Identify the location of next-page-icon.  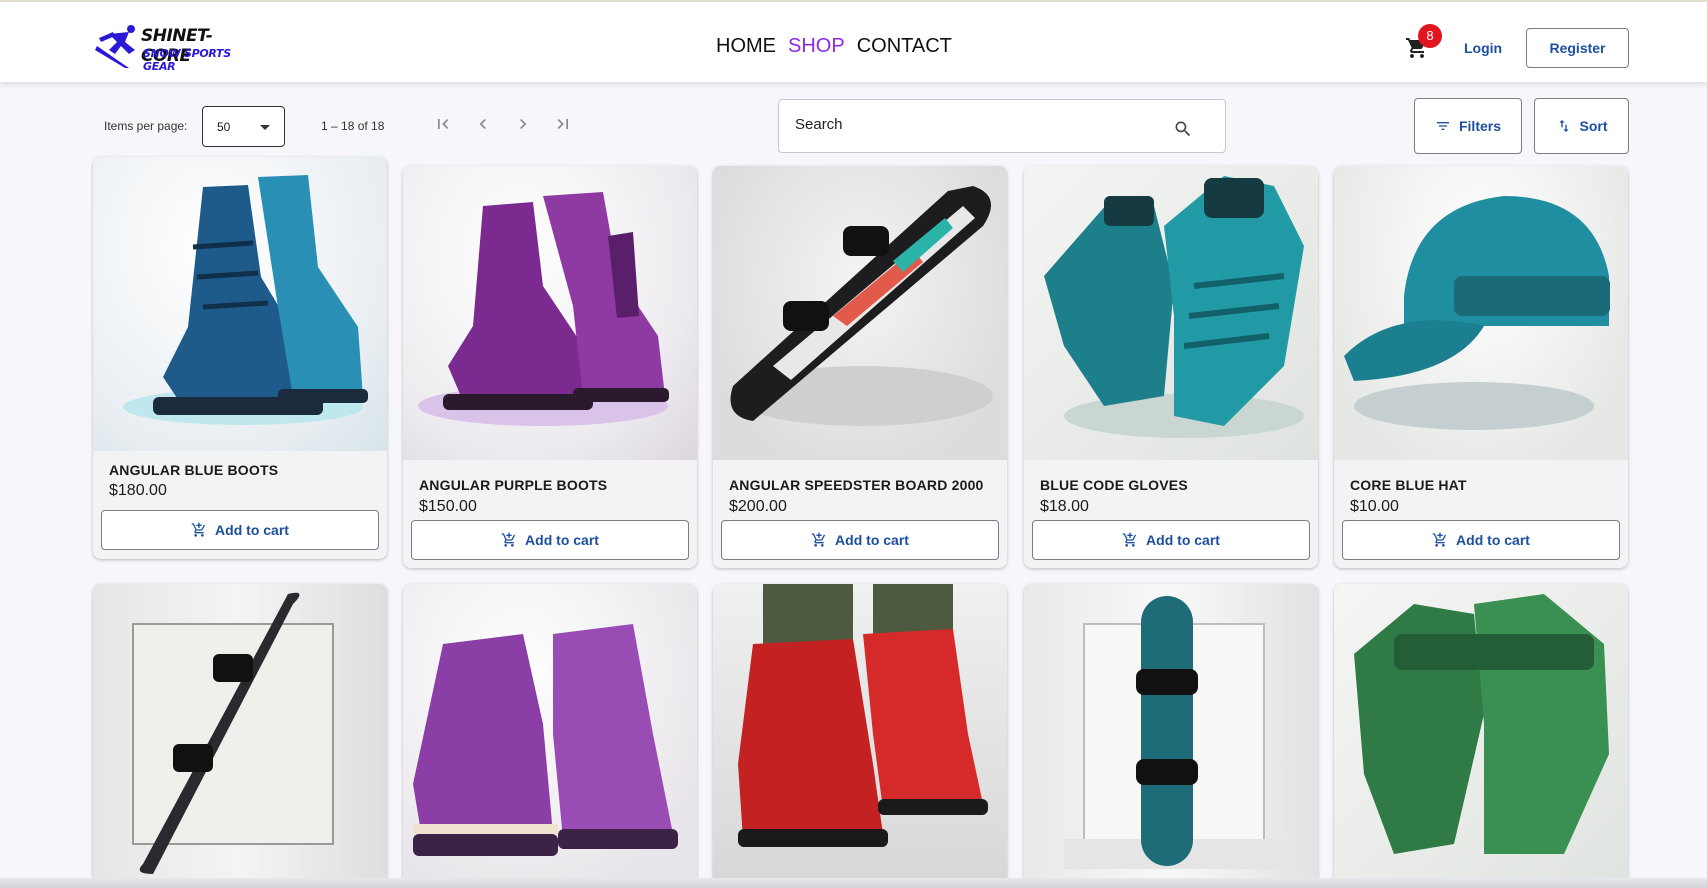
(523, 124).